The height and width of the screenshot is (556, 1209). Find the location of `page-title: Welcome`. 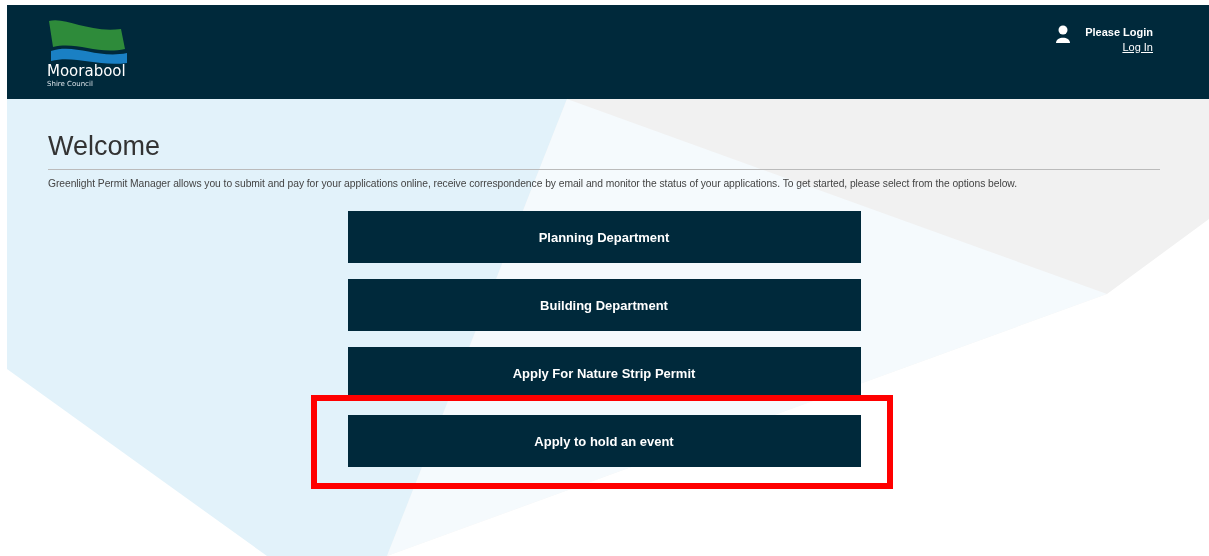

page-title: Welcome is located at coordinates (604, 149).